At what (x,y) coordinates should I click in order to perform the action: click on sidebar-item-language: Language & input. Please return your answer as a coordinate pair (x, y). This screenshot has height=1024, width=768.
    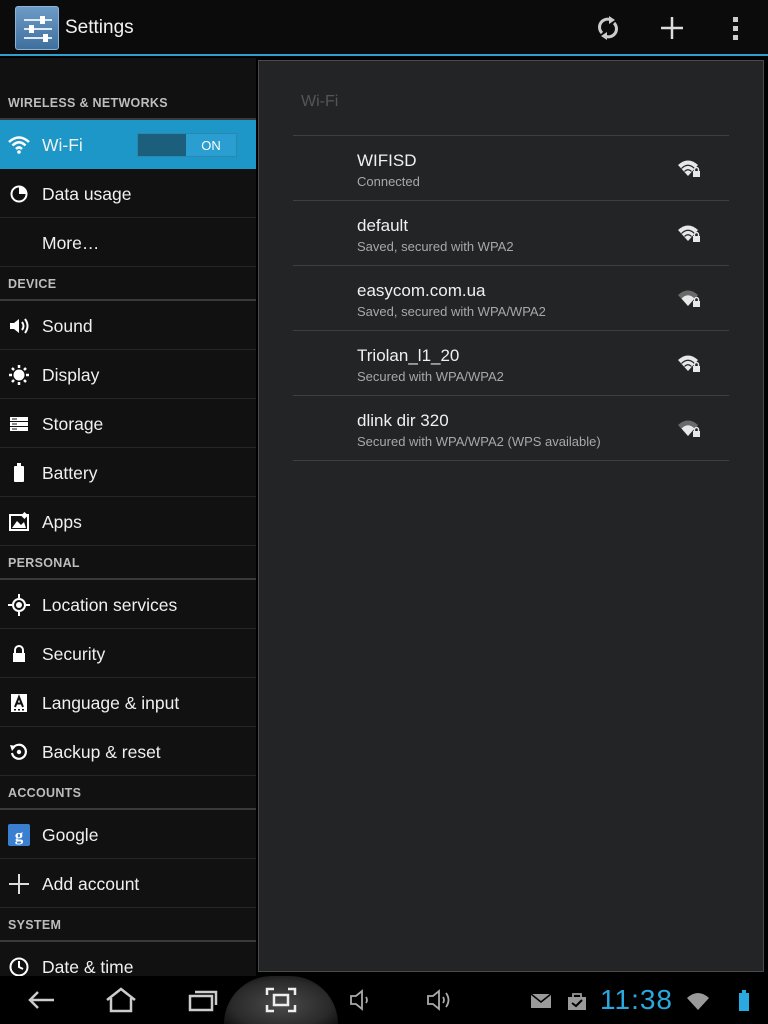
    Looking at the image, I should click on (128, 702).